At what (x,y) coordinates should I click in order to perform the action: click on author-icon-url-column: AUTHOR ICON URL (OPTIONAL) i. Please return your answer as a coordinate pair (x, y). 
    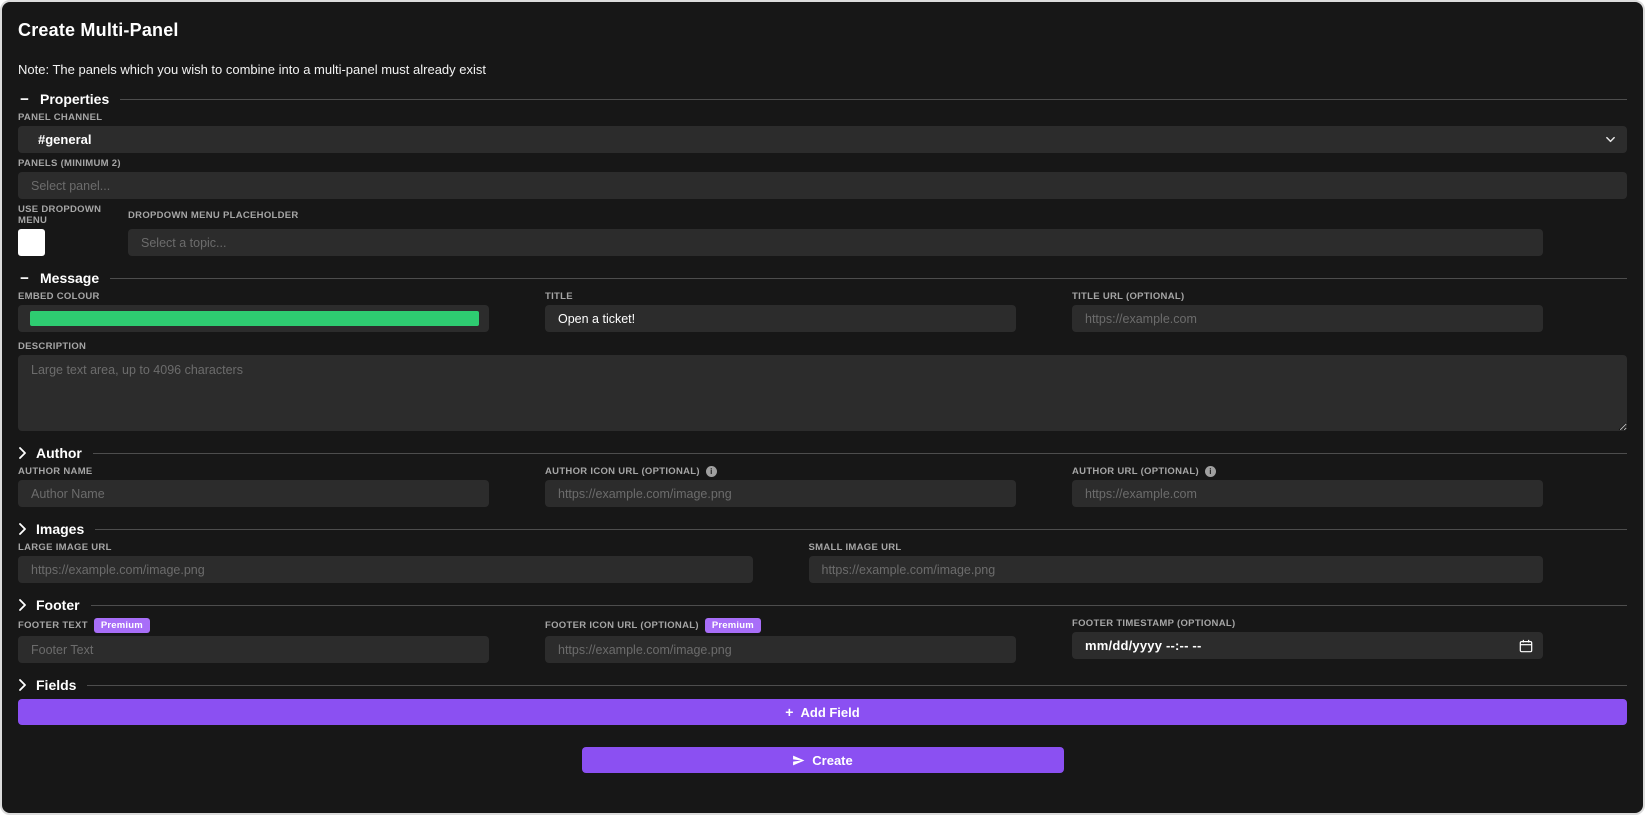
    Looking at the image, I should click on (780, 484).